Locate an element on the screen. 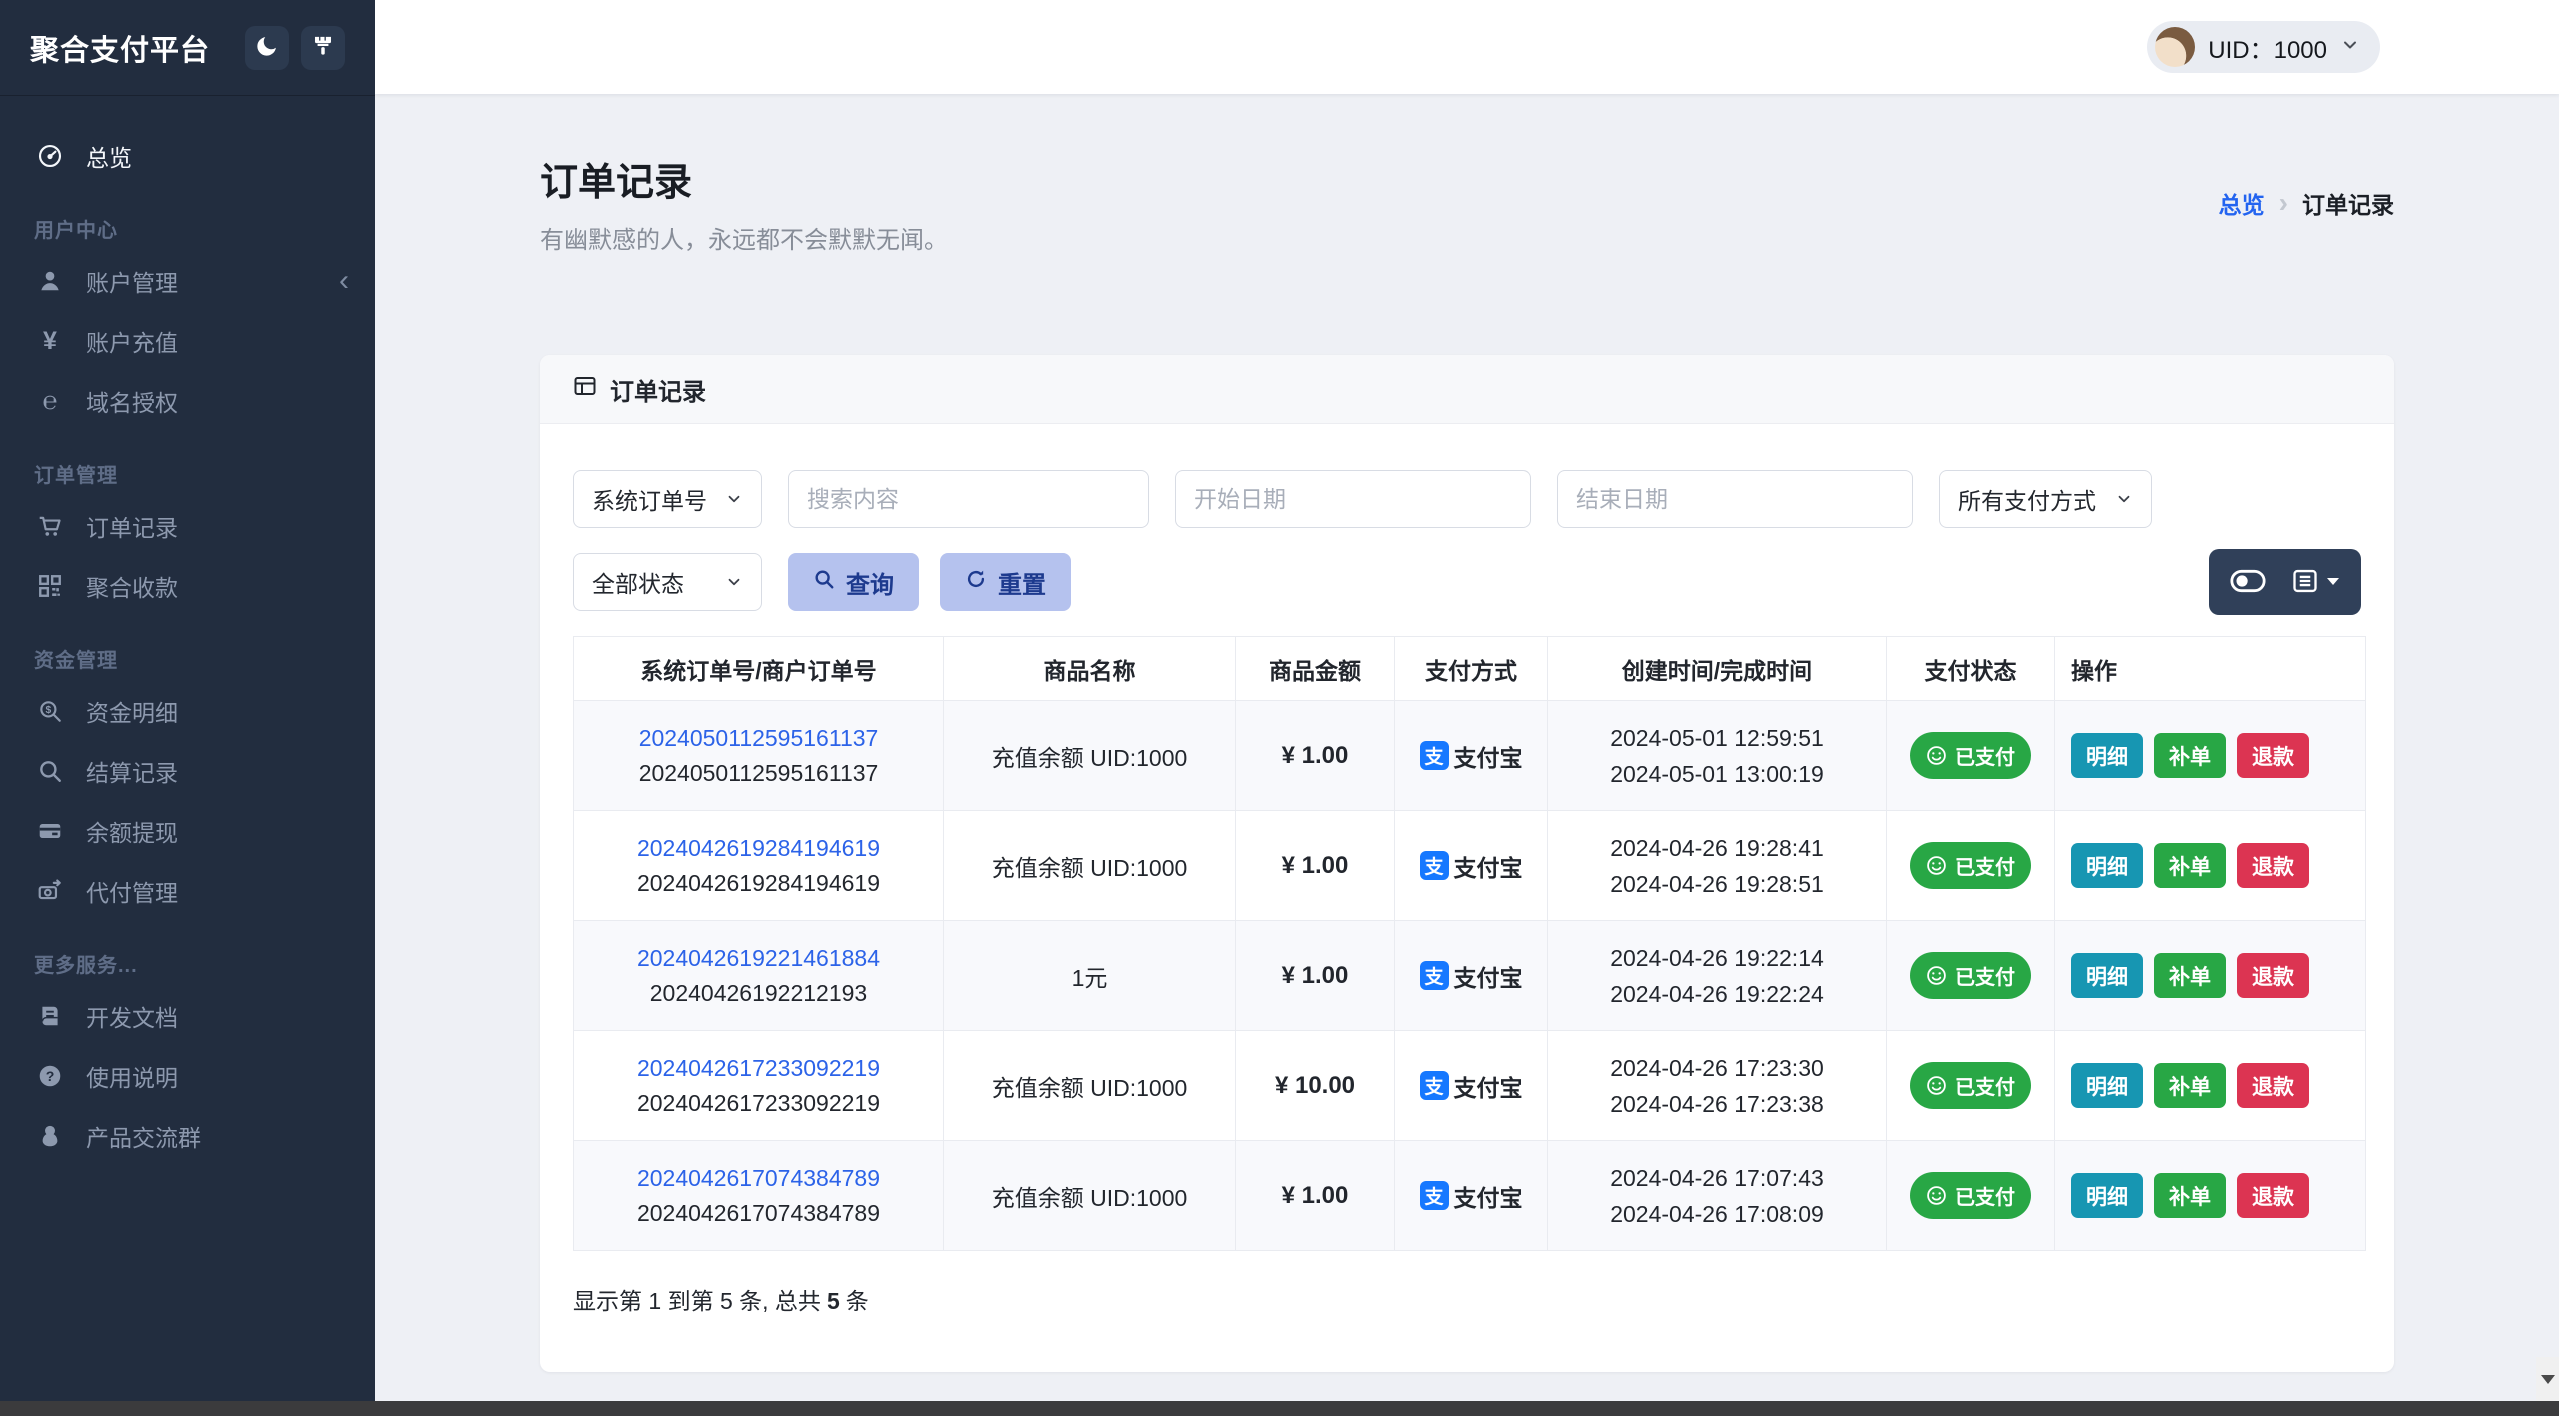 The height and width of the screenshot is (1416, 2559). sidebar-item-label: 余额提现 is located at coordinates (132, 833).